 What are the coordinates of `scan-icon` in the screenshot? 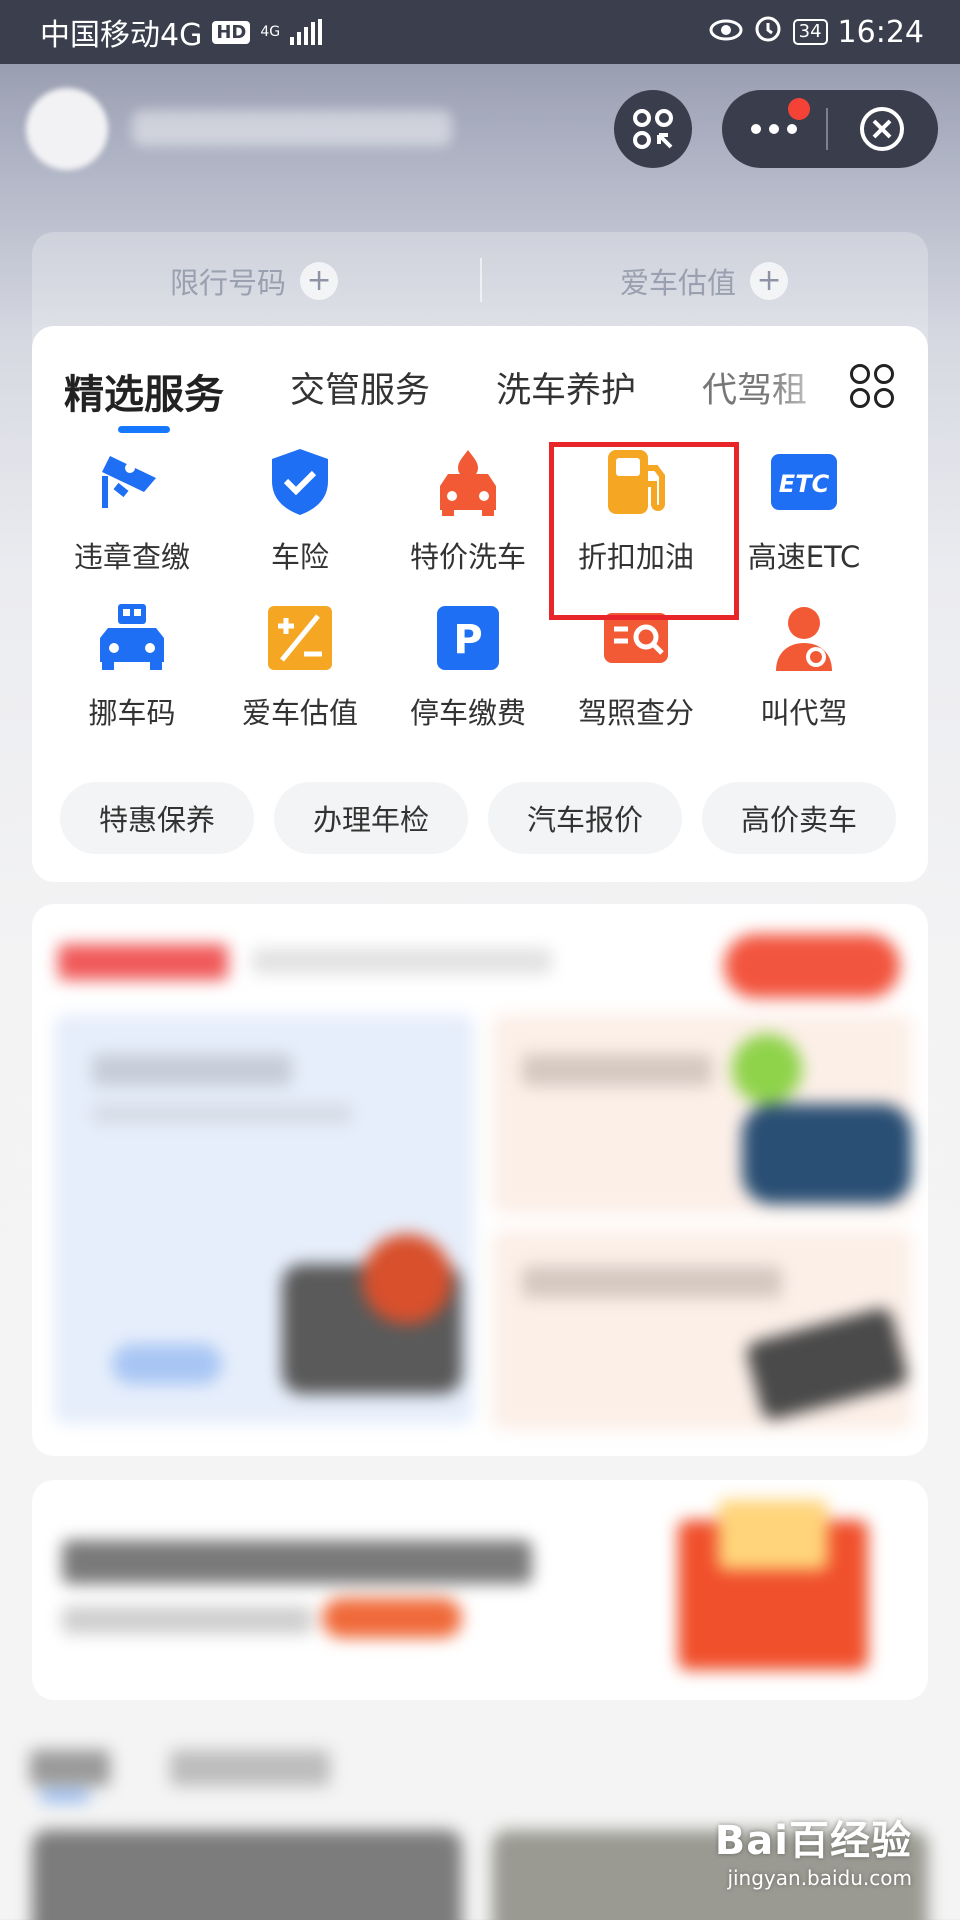 It's located at (653, 129).